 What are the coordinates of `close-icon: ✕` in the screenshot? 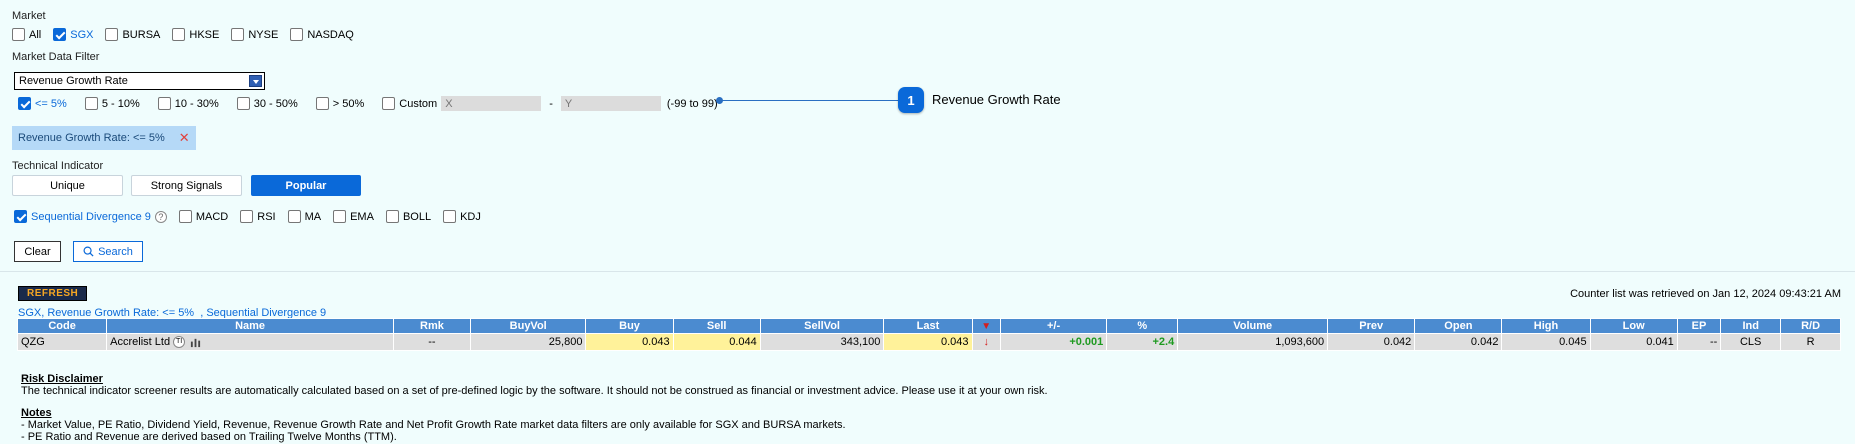 It's located at (184, 138).